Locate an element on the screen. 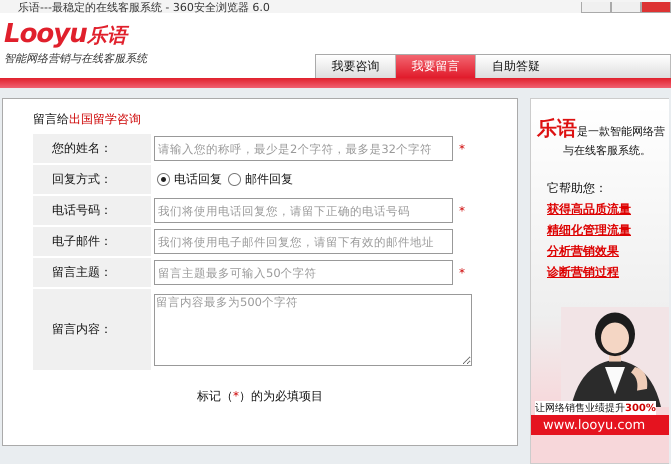 The width and height of the screenshot is (671, 464). form-intro: 留言给出国留学咨询 is located at coordinates (87, 119).